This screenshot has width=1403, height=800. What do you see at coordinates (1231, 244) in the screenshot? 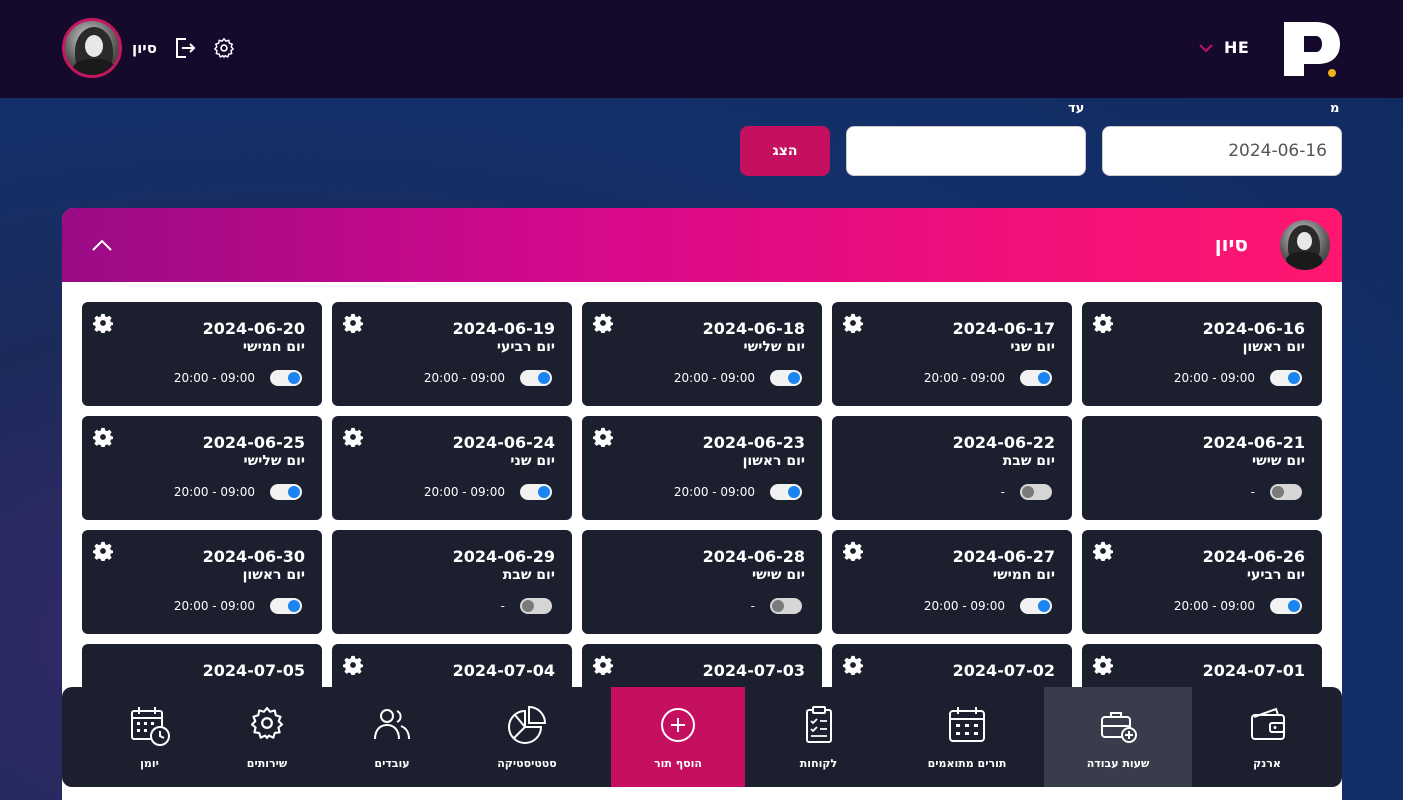
I see `employee-name: סיון` at bounding box center [1231, 244].